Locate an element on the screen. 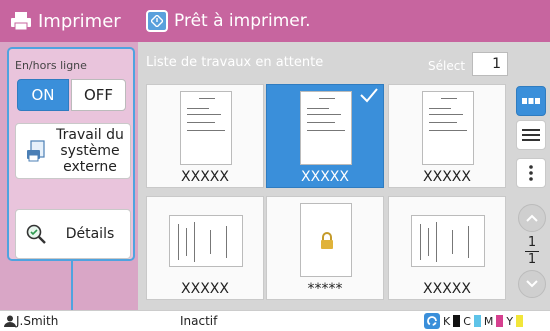 This screenshot has width=550, height=331. external-job-label: Travail du système externe is located at coordinates (90, 151).